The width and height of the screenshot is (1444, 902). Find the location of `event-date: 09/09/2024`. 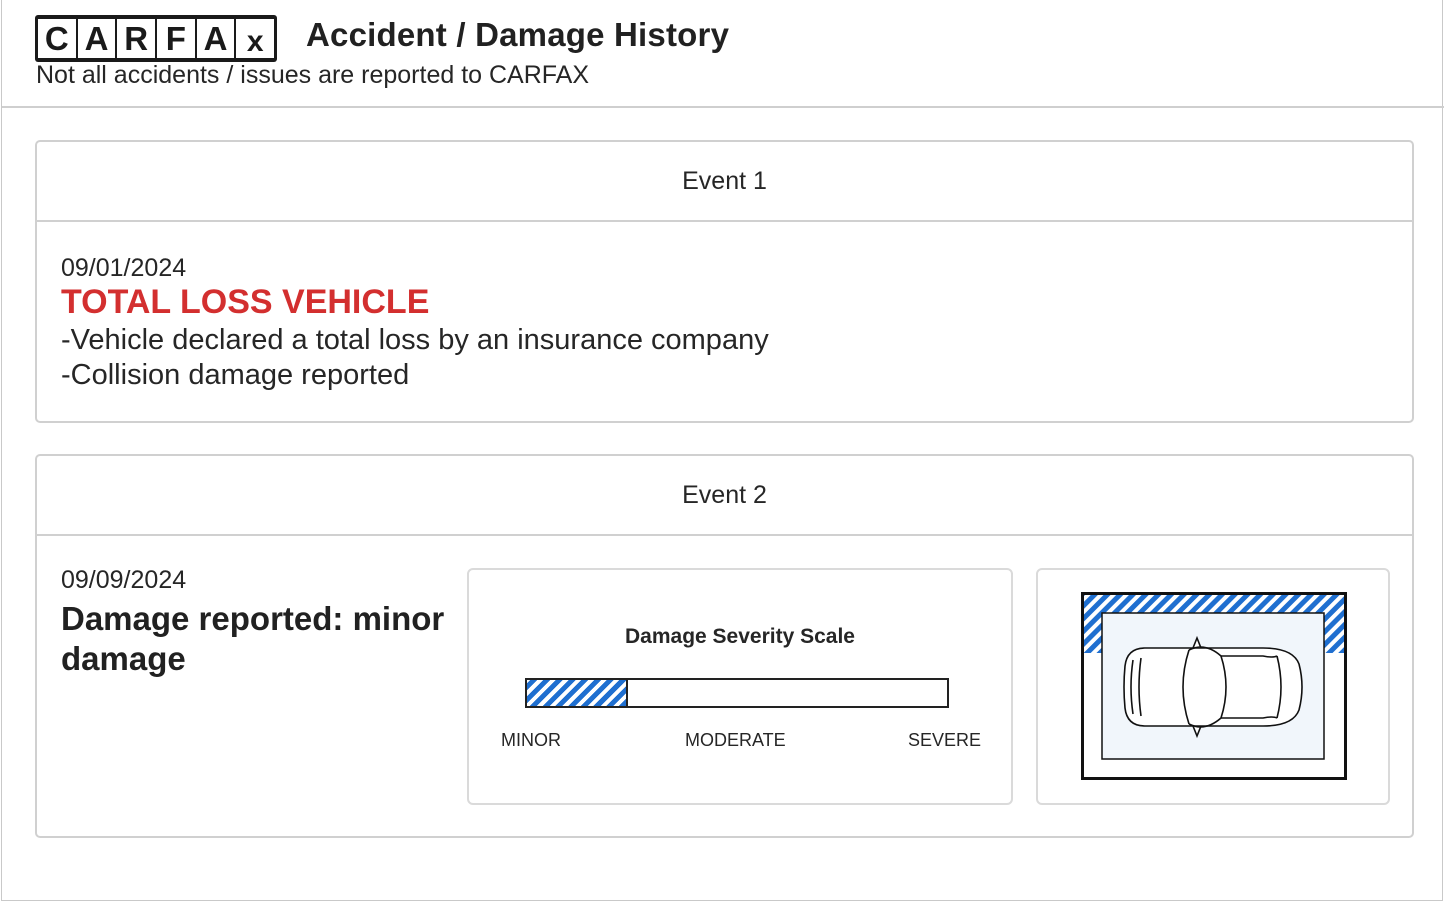

event-date: 09/09/2024 is located at coordinates (124, 580).